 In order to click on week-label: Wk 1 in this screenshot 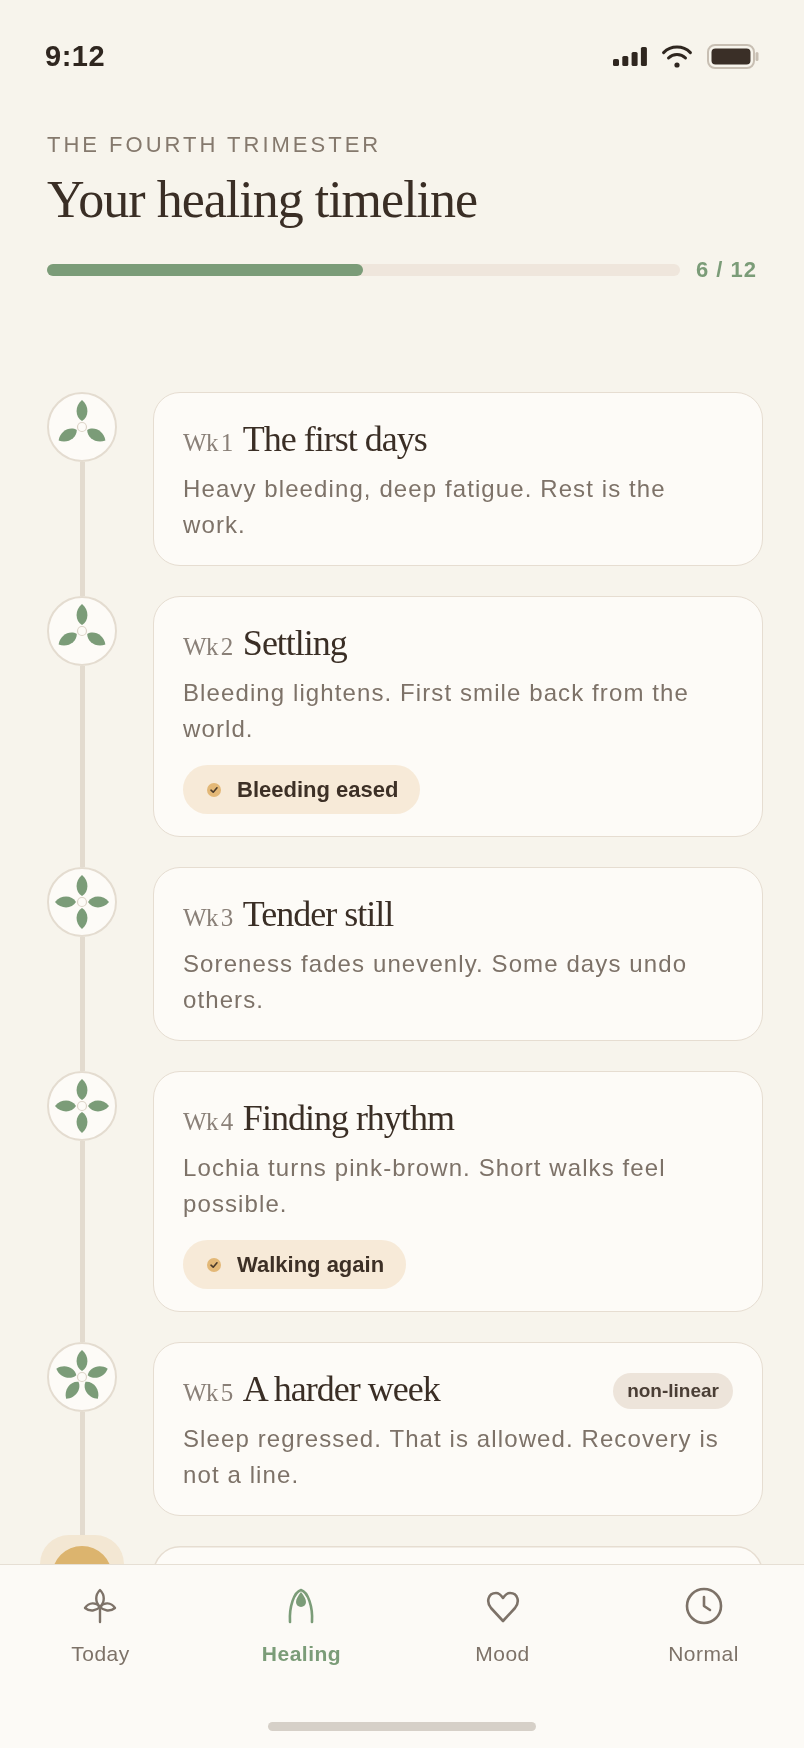, I will do `click(208, 443)`.